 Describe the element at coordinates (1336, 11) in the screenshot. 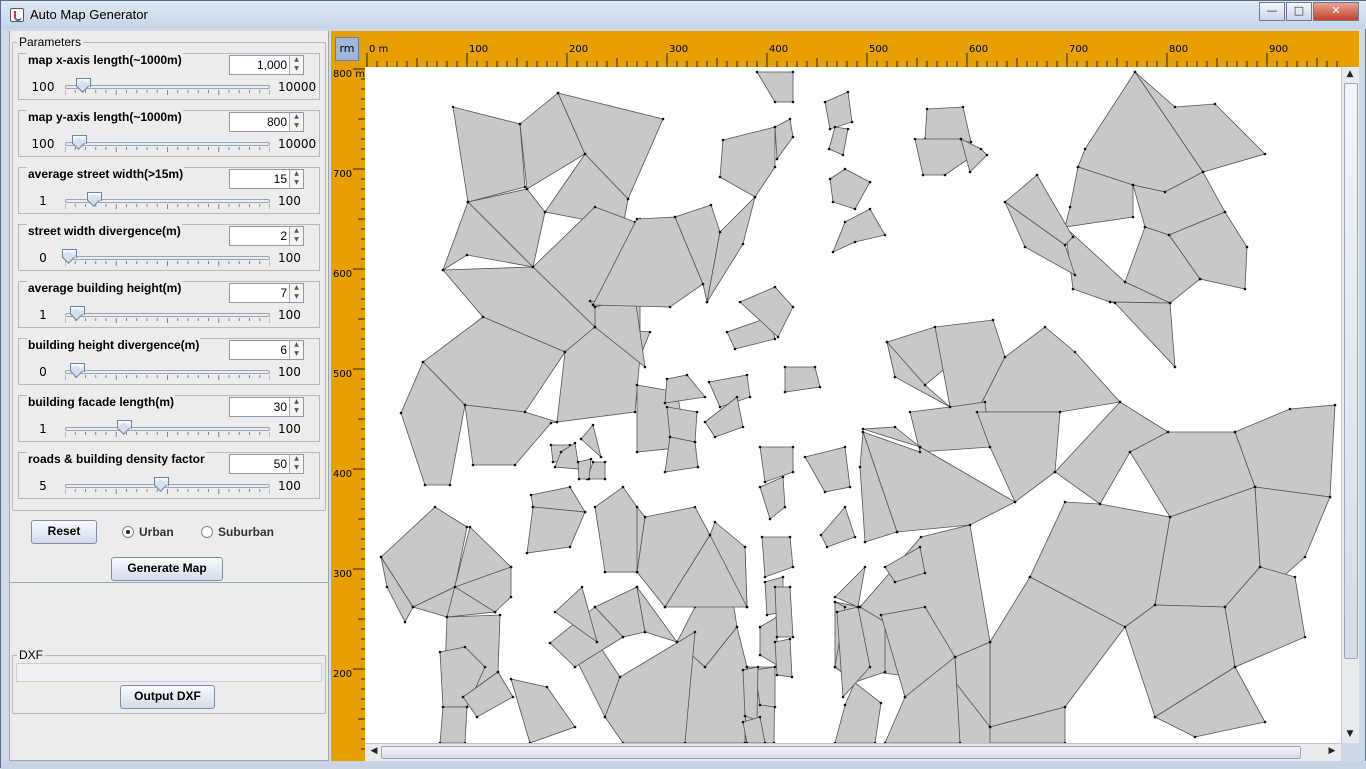

I see `close-button: ✕` at that location.